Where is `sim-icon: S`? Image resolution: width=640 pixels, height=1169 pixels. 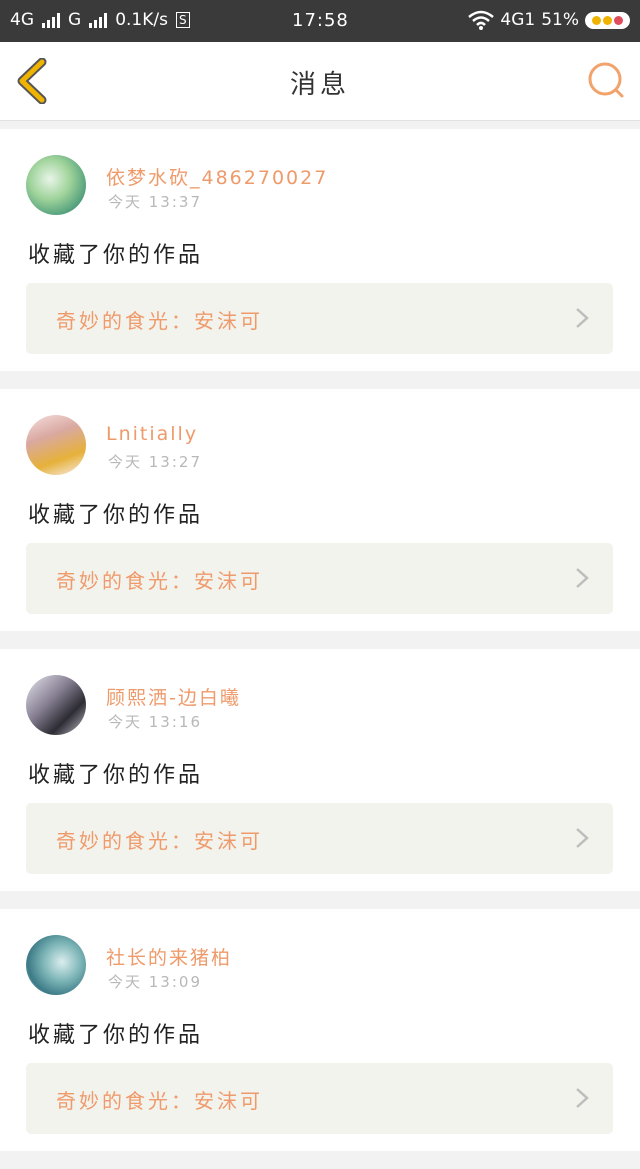
sim-icon: S is located at coordinates (182, 20).